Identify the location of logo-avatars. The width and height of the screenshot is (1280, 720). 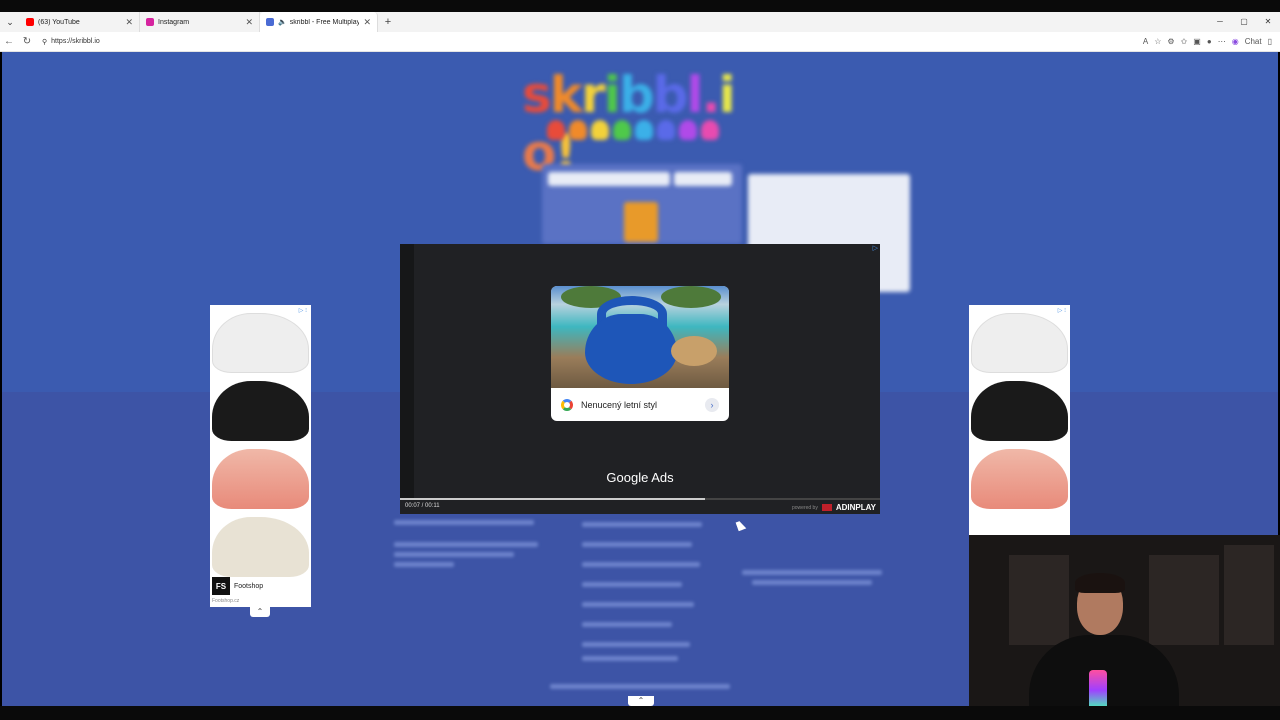
(633, 130).